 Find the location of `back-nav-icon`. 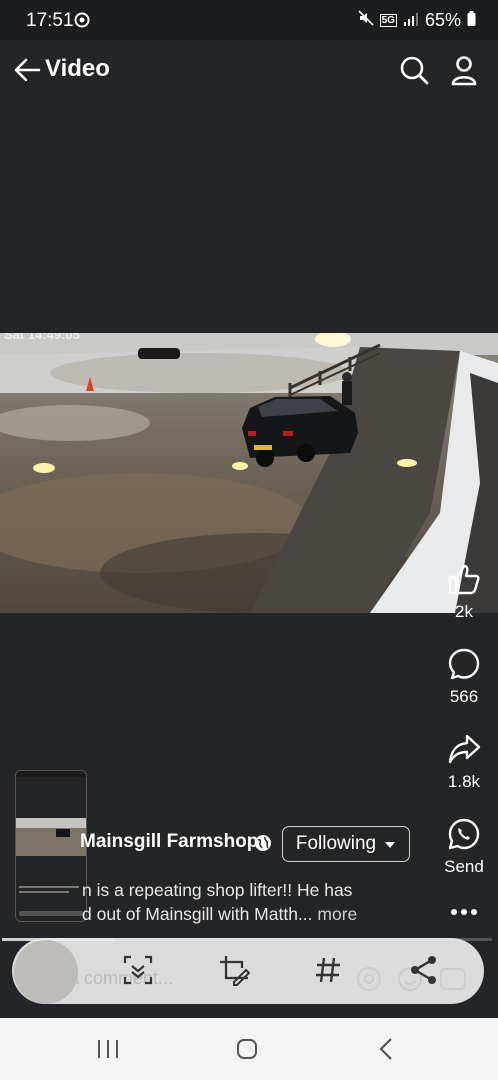

back-nav-icon is located at coordinates (386, 1051).